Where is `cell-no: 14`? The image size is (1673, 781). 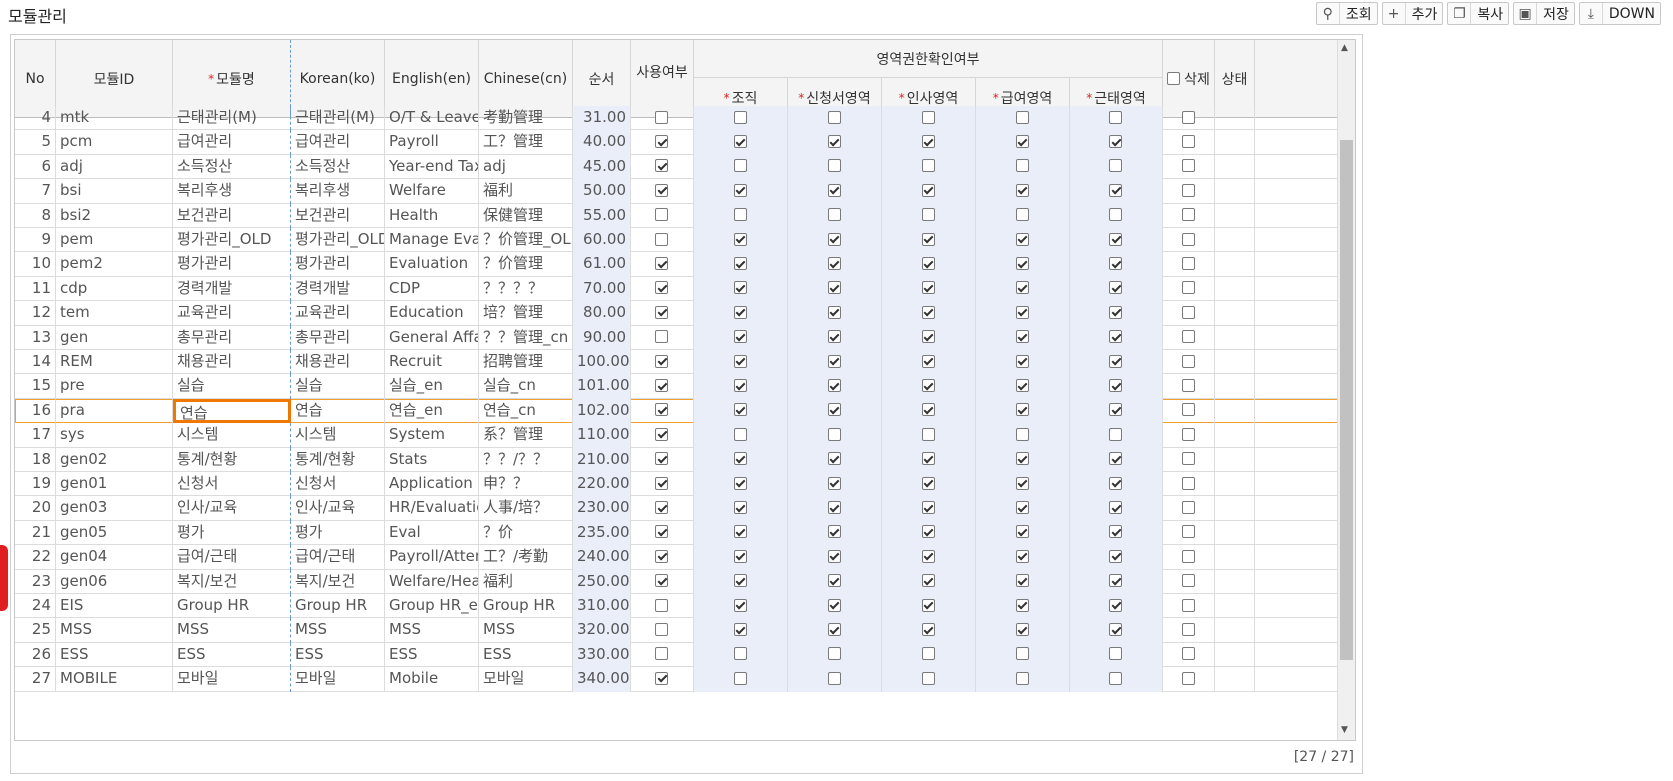 cell-no: 14 is located at coordinates (35, 362).